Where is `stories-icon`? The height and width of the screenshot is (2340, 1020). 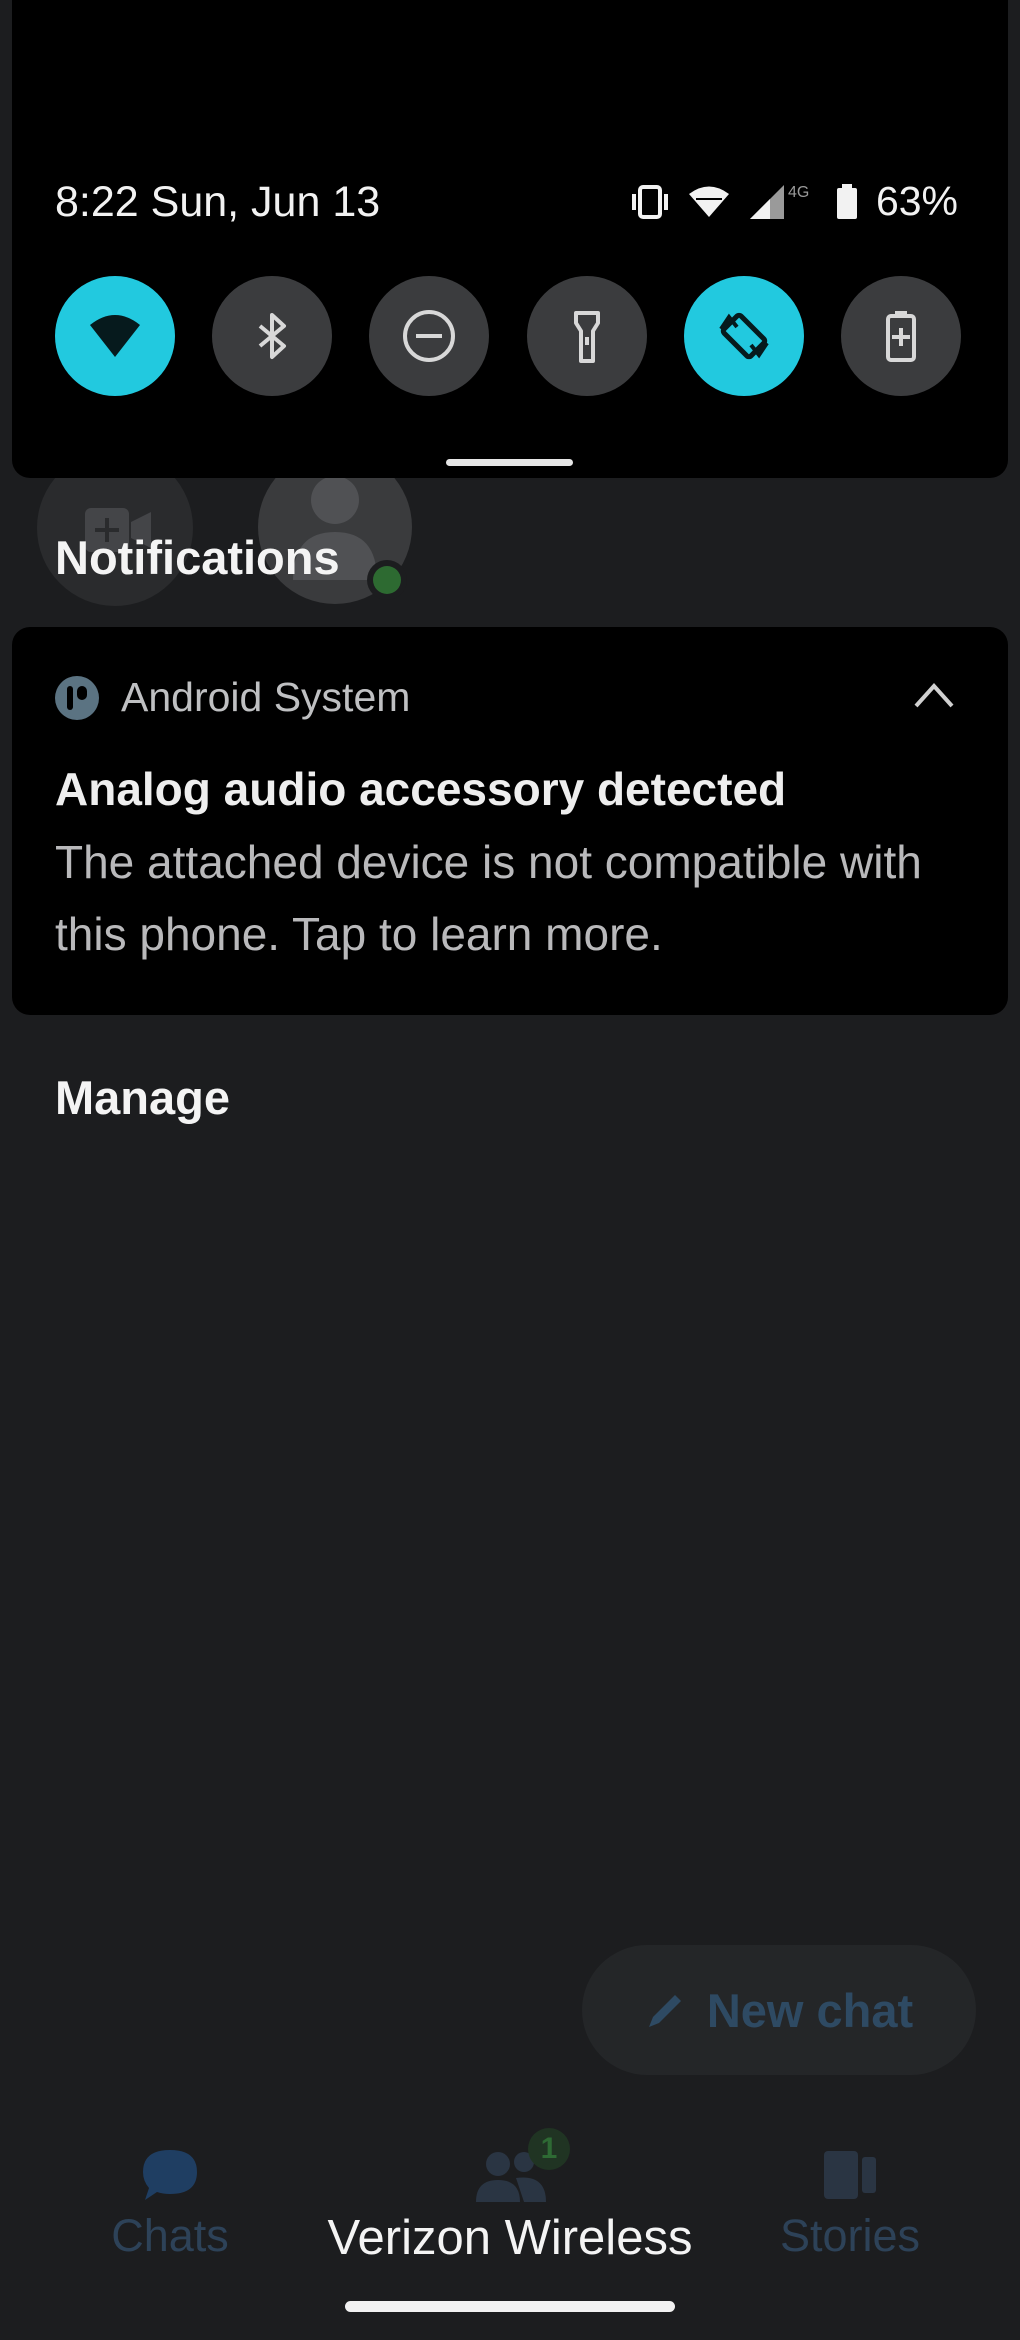
stories-icon is located at coordinates (850, 2175).